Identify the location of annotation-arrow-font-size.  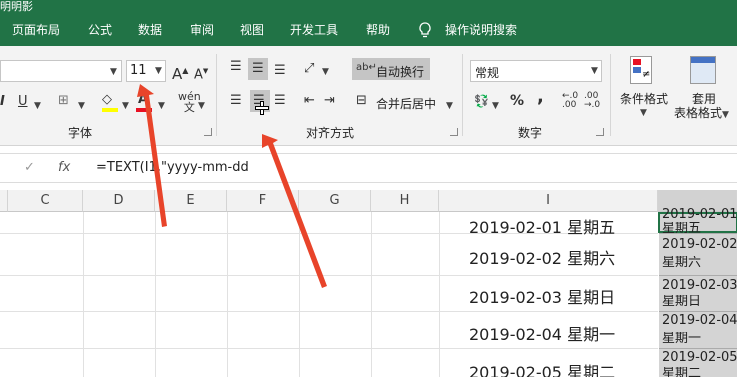
(152, 155).